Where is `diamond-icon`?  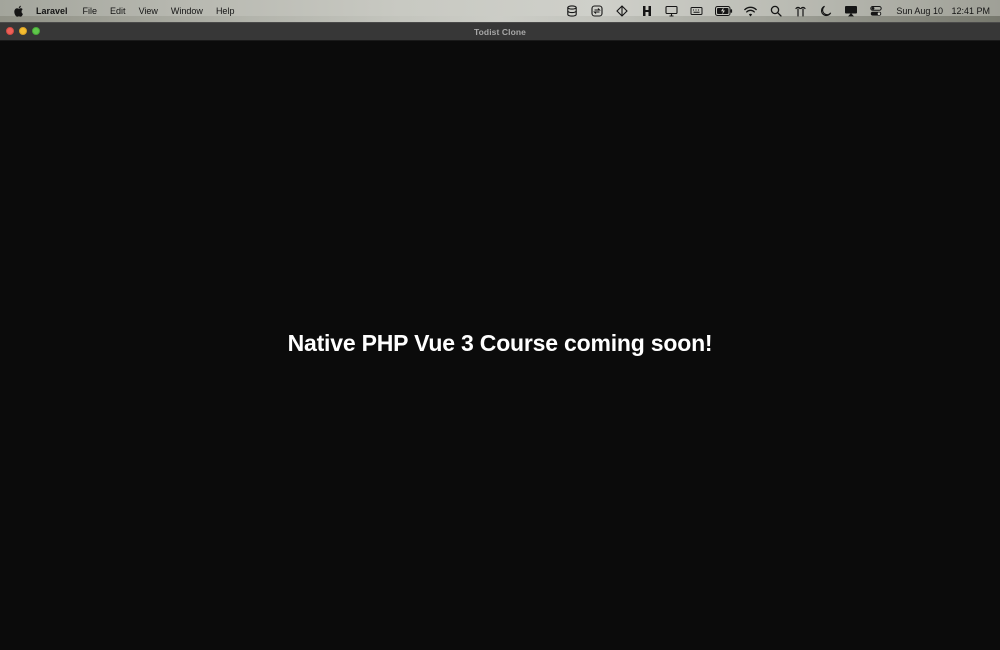
diamond-icon is located at coordinates (622, 11).